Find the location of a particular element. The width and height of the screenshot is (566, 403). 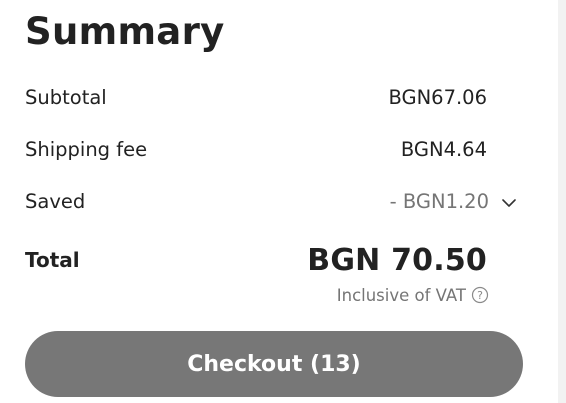

chevron-down-icon is located at coordinates (509, 201).